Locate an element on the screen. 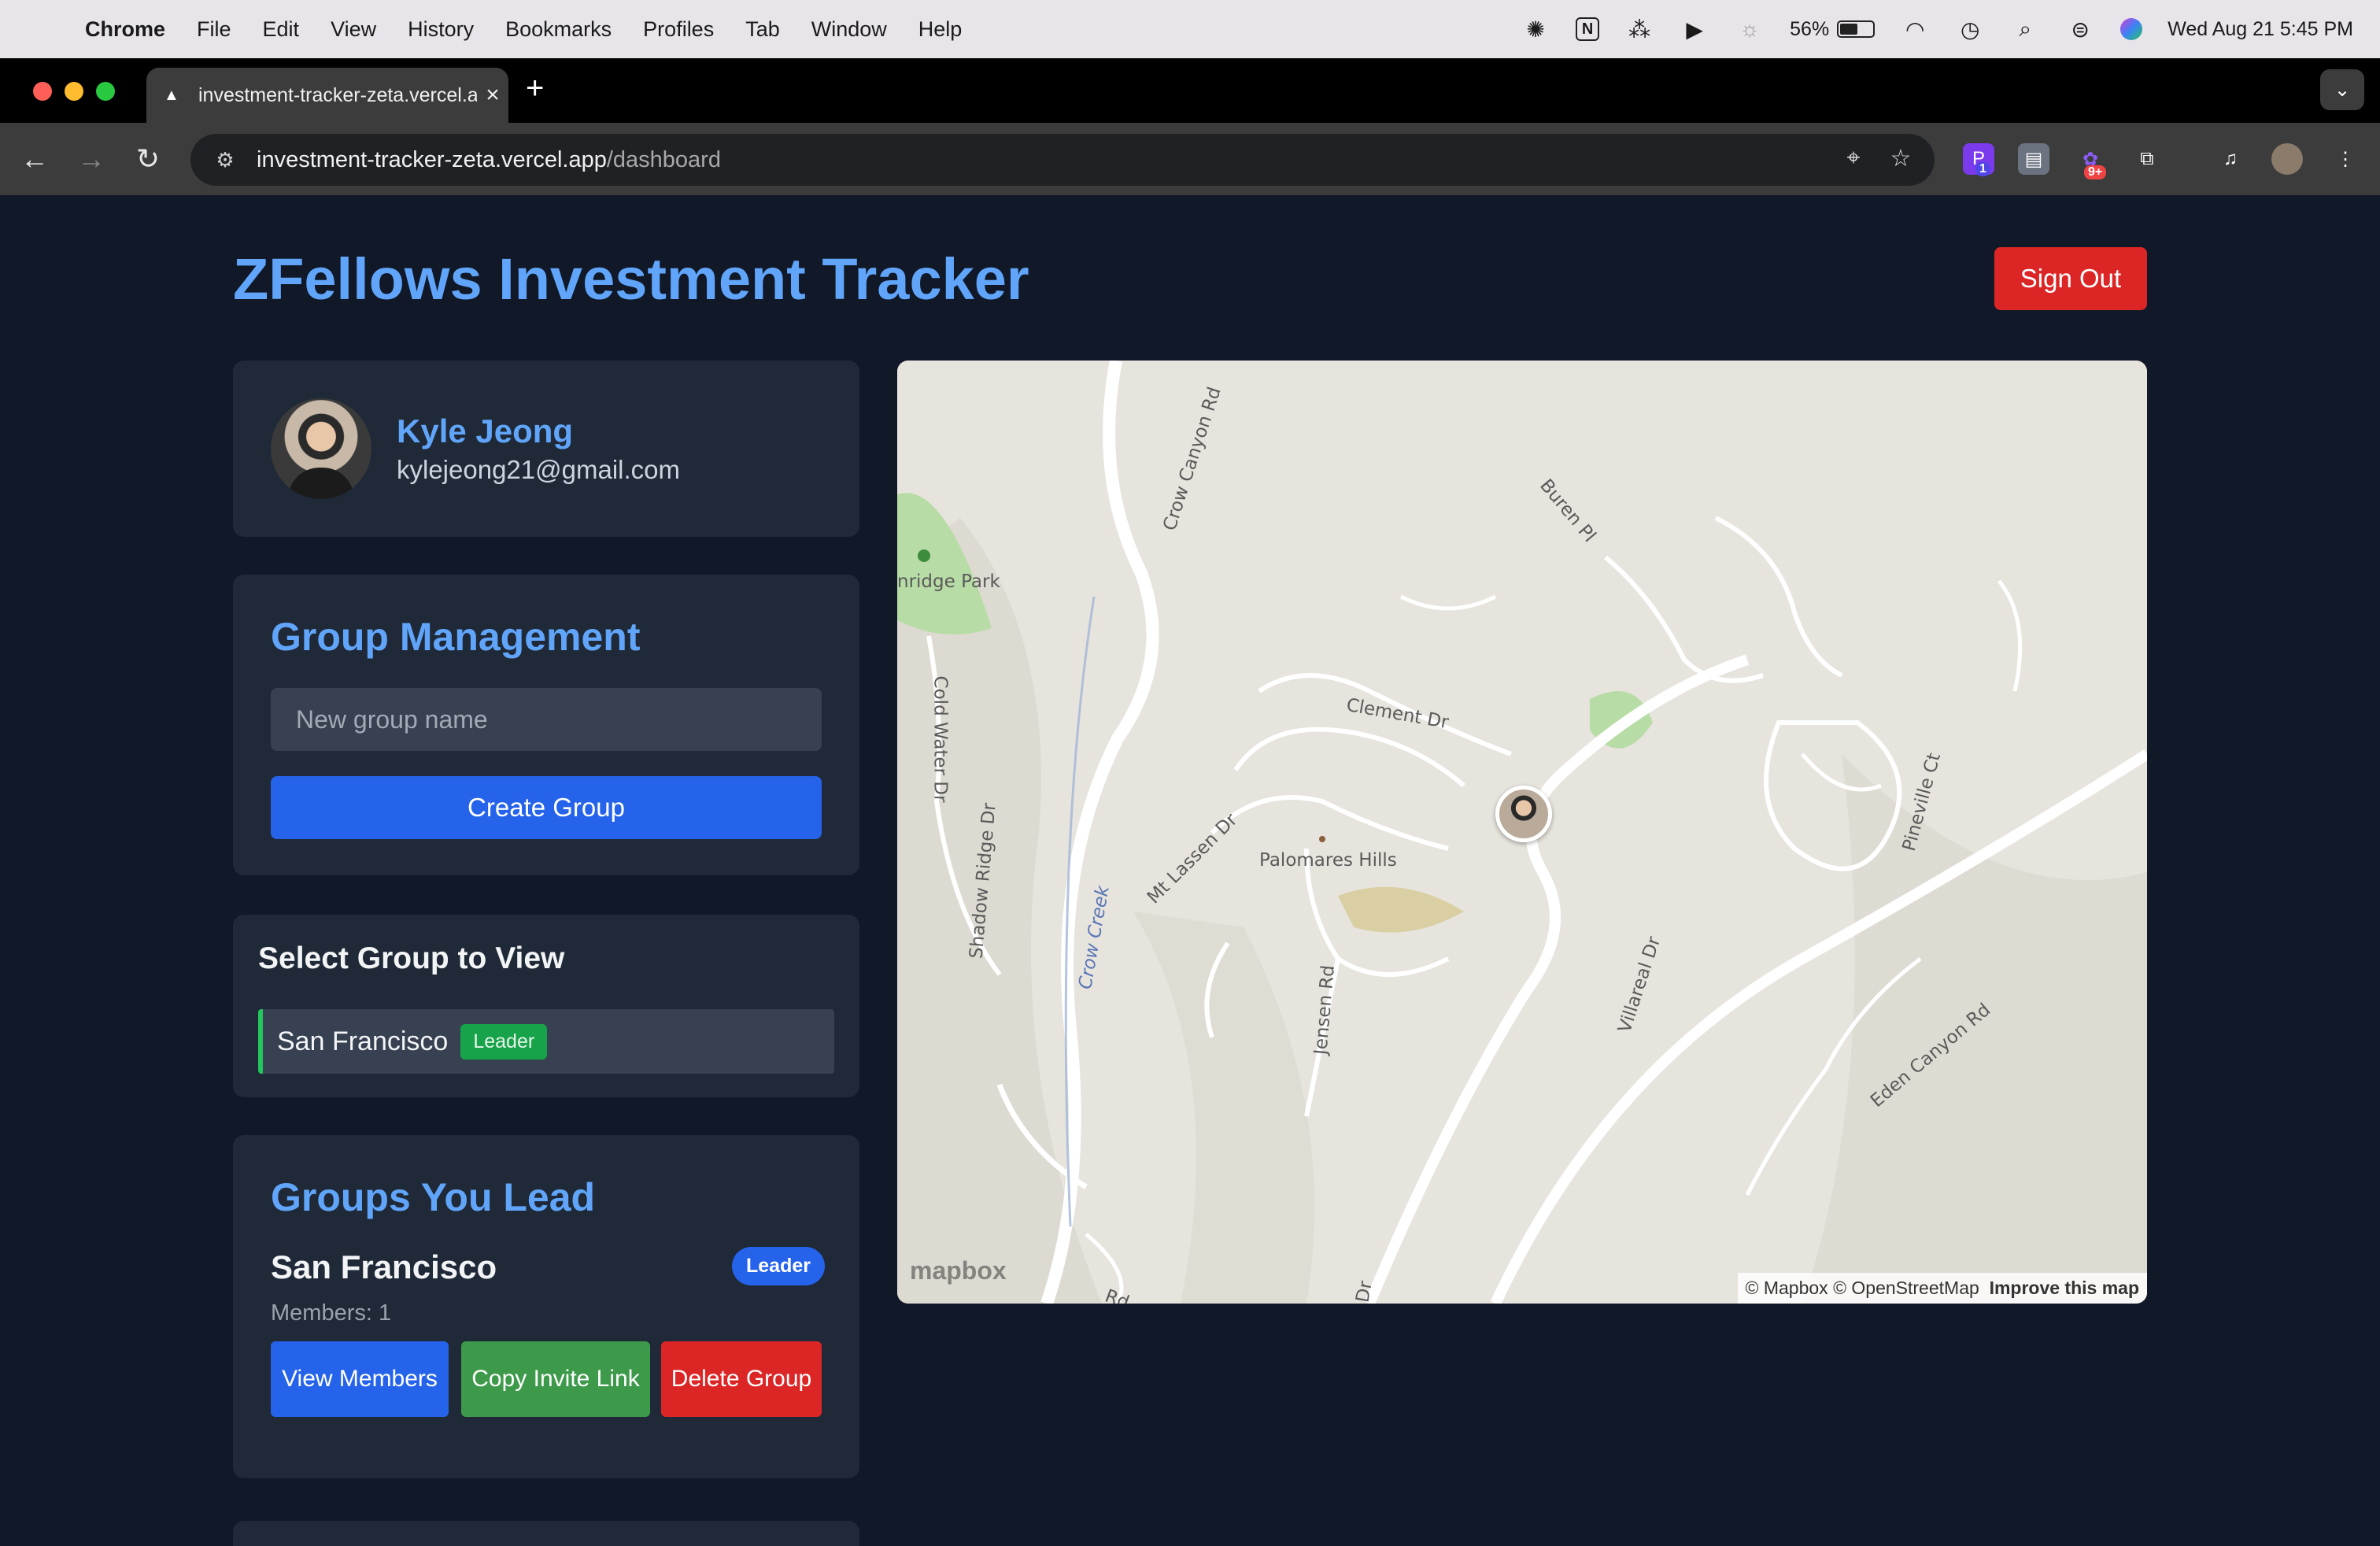 This screenshot has width=2380, height=1546. groups-you-lead-title: Groups You Lead is located at coordinates (433, 1197).